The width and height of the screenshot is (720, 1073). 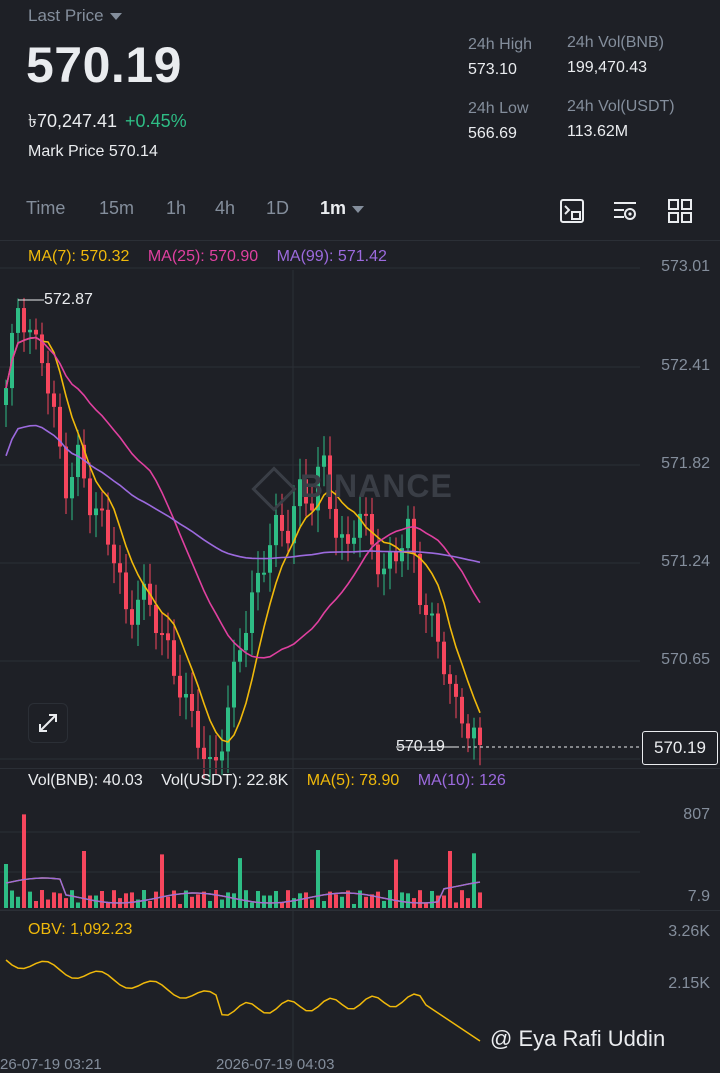 I want to click on fiat-price-line: ৳70,247.41 +0.45%, so click(x=107, y=122).